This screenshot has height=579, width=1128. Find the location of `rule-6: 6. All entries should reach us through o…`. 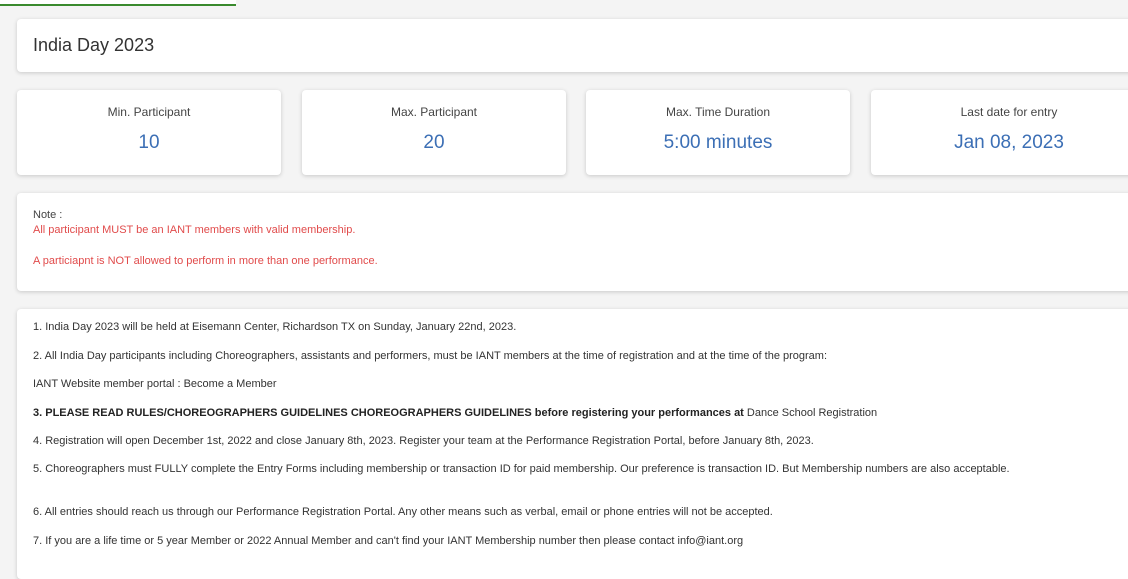

rule-6: 6. All entries should reach us through o… is located at coordinates (403, 512).